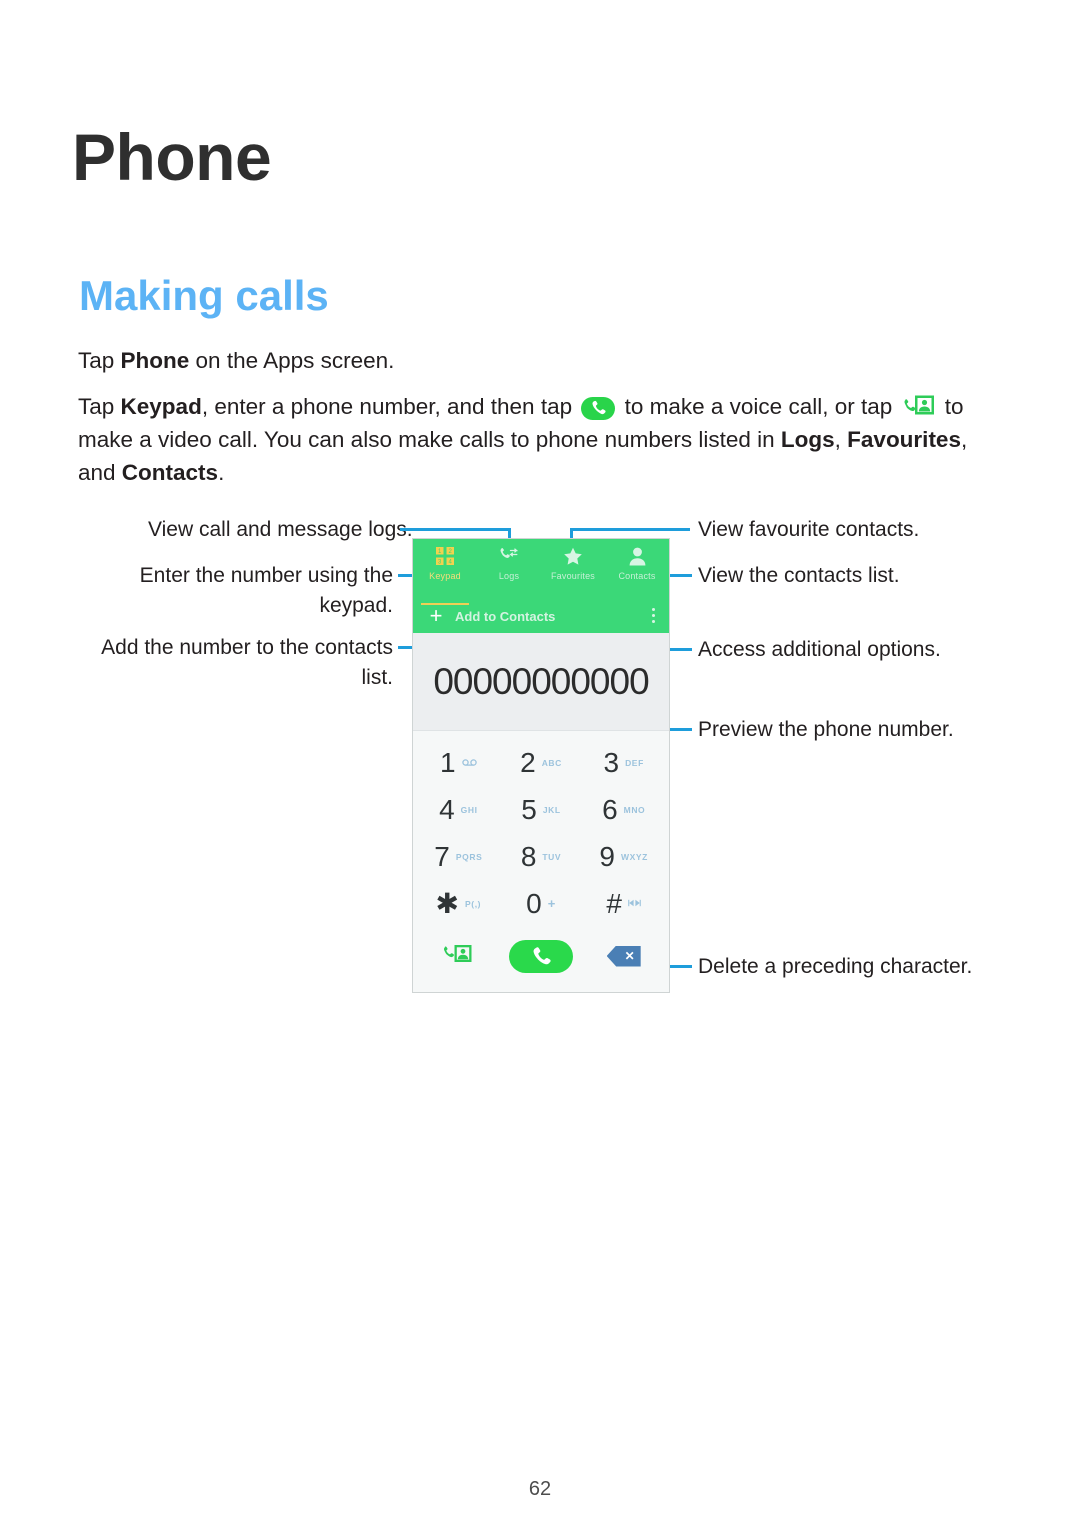  Describe the element at coordinates (637, 576) in the screenshot. I see `tab-contacts-label: Contacts` at that location.